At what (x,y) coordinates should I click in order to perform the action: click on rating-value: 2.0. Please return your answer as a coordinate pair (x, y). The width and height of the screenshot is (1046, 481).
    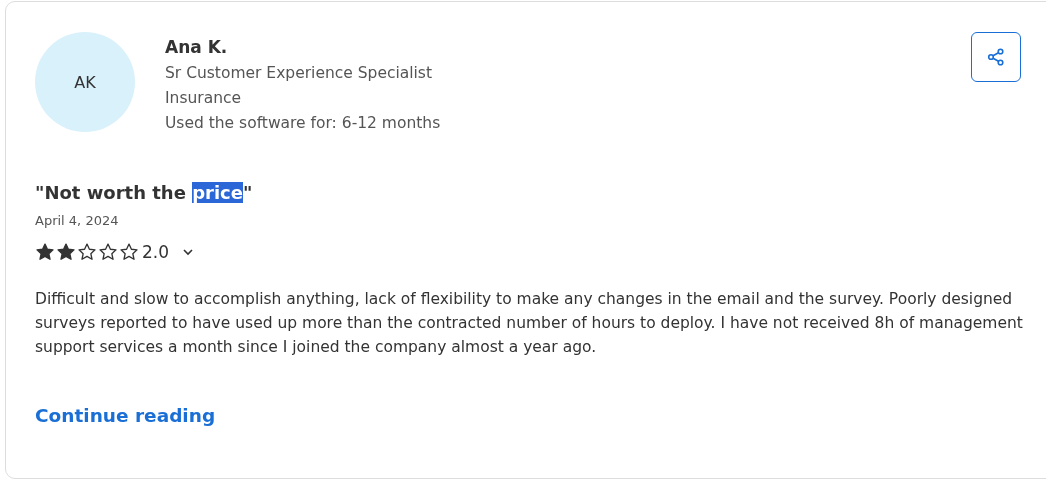
    Looking at the image, I should click on (156, 252).